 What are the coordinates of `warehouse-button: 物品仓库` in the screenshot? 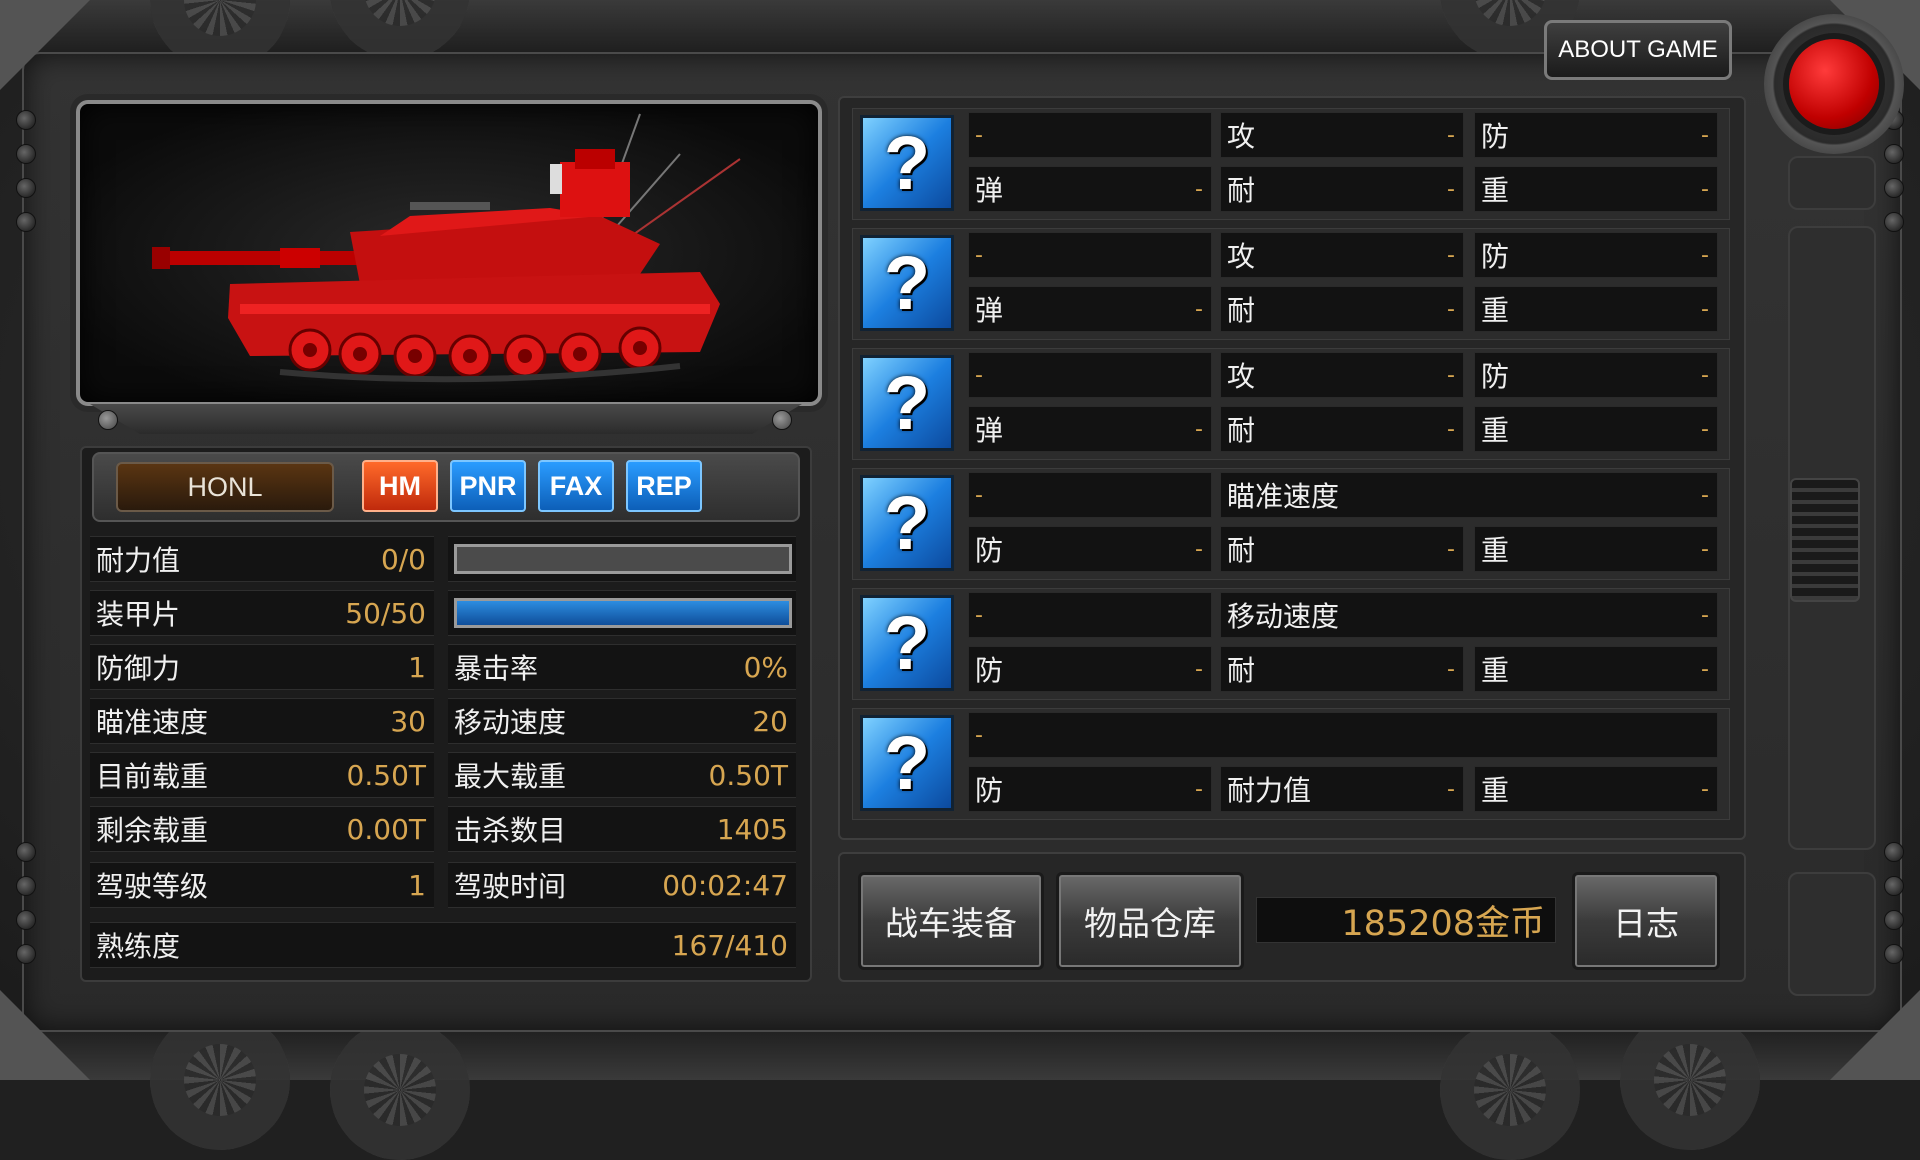 It's located at (1150, 921).